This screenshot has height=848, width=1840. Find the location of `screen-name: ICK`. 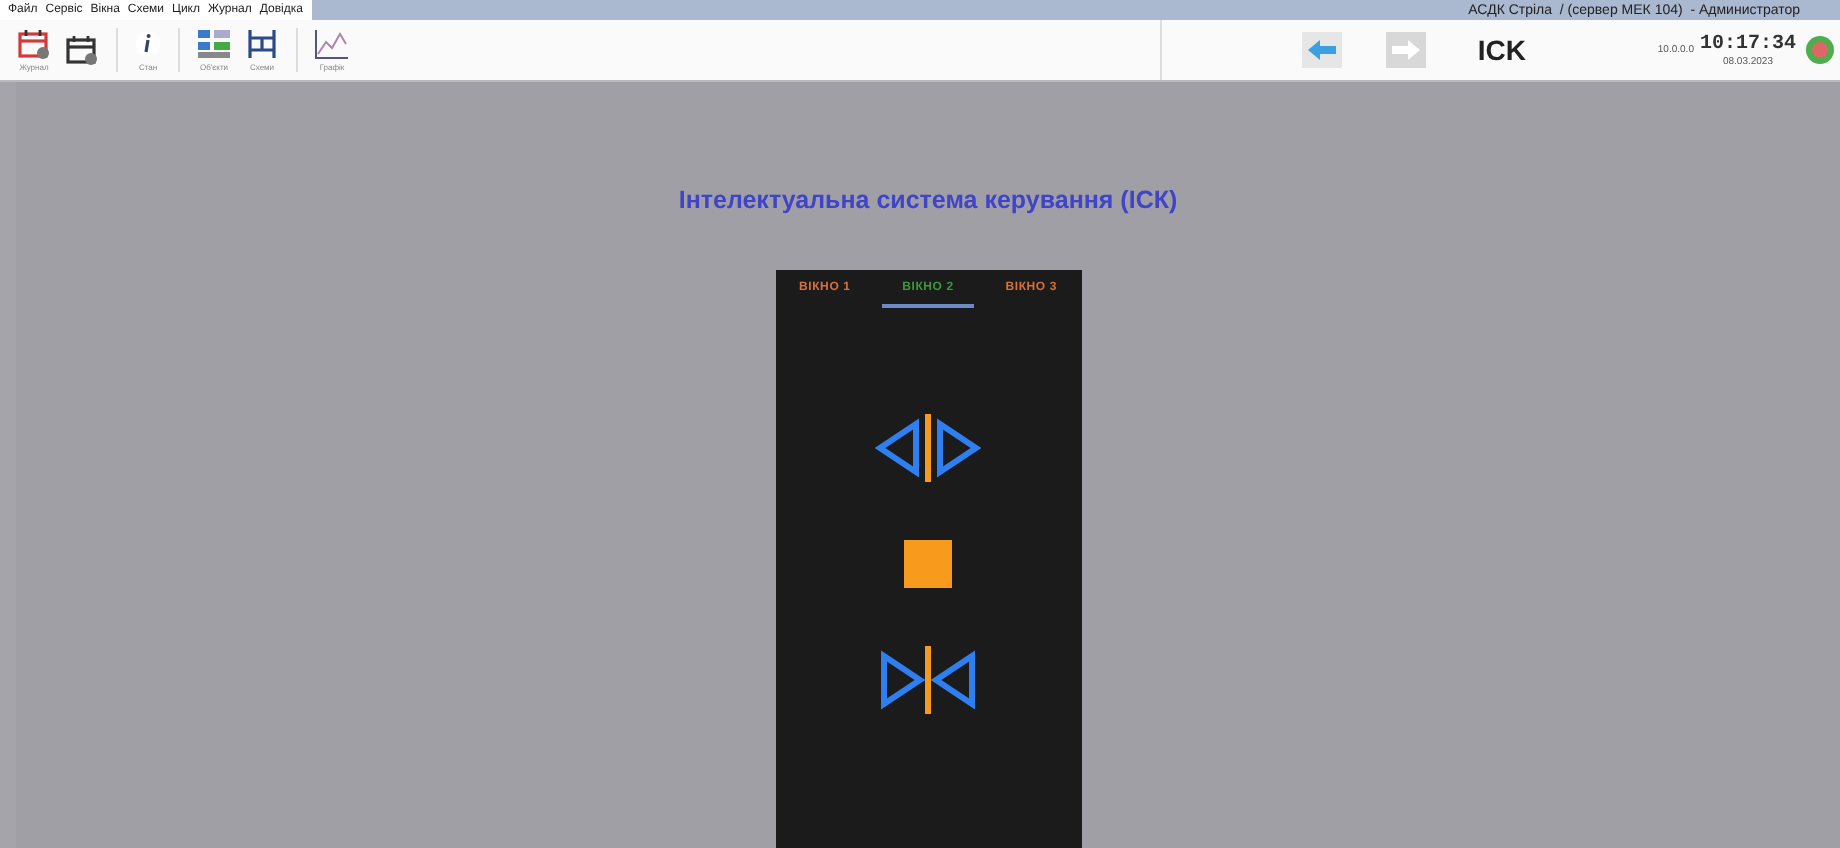

screen-name: ICK is located at coordinates (1503, 50).